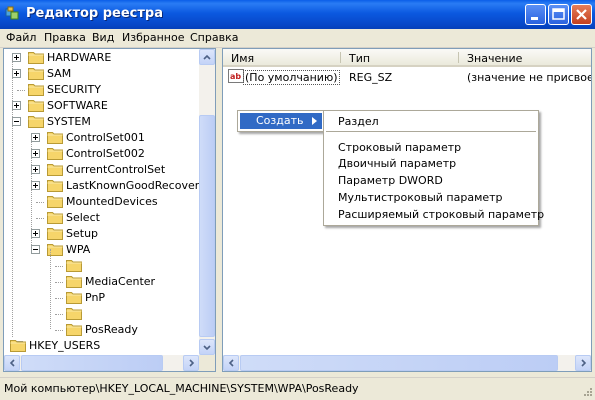  What do you see at coordinates (92, 363) in the screenshot?
I see `tree-hscroll-thumb` at bounding box center [92, 363].